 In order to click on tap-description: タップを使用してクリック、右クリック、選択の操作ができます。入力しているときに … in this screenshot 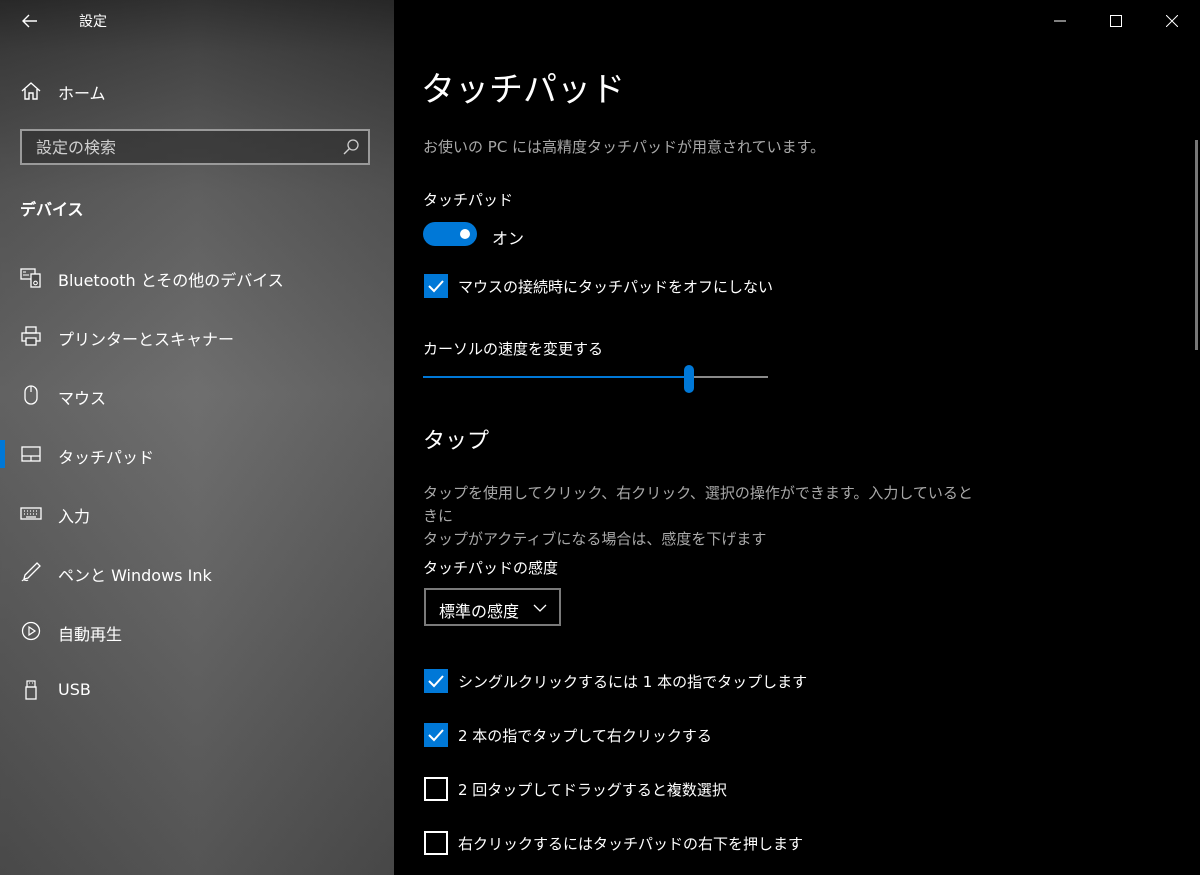, I will do `click(703, 516)`.